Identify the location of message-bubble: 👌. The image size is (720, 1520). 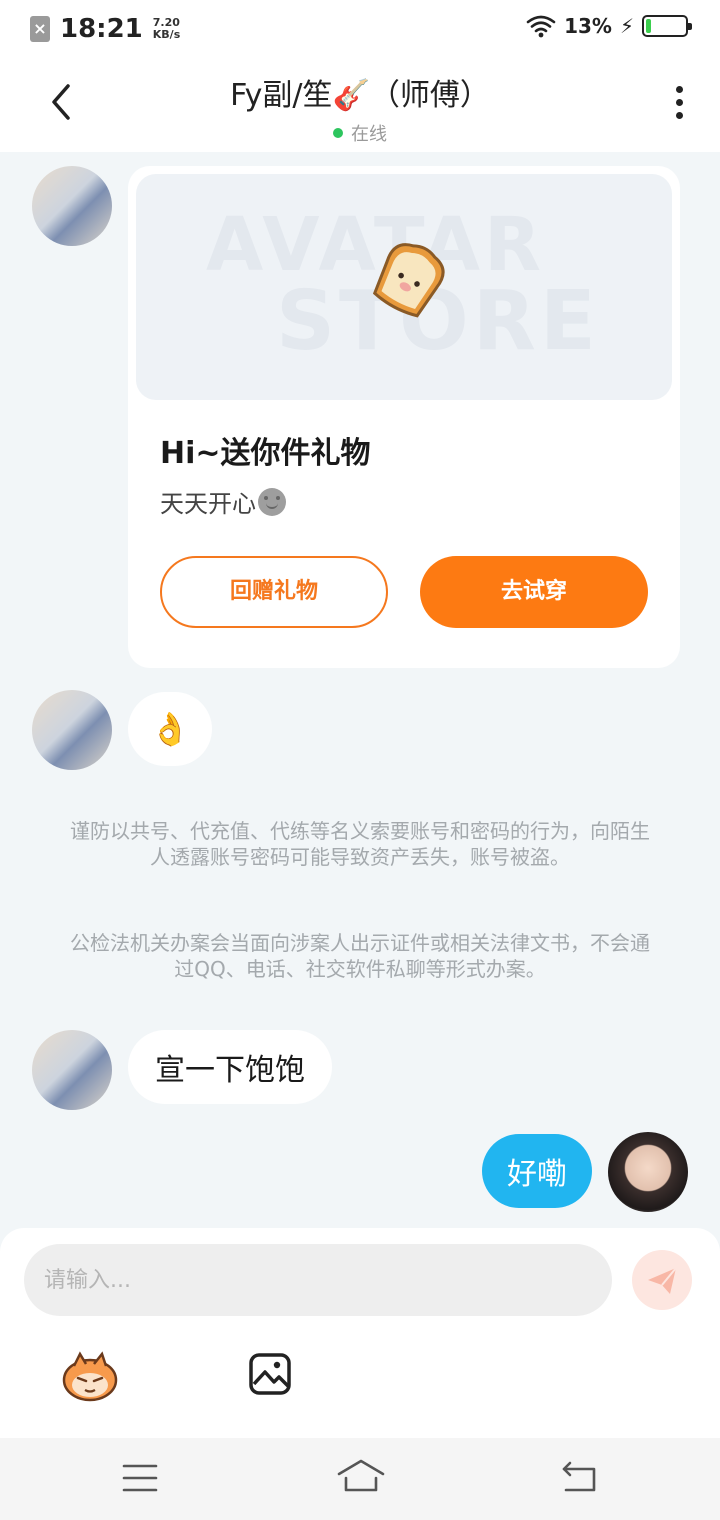
(170, 729).